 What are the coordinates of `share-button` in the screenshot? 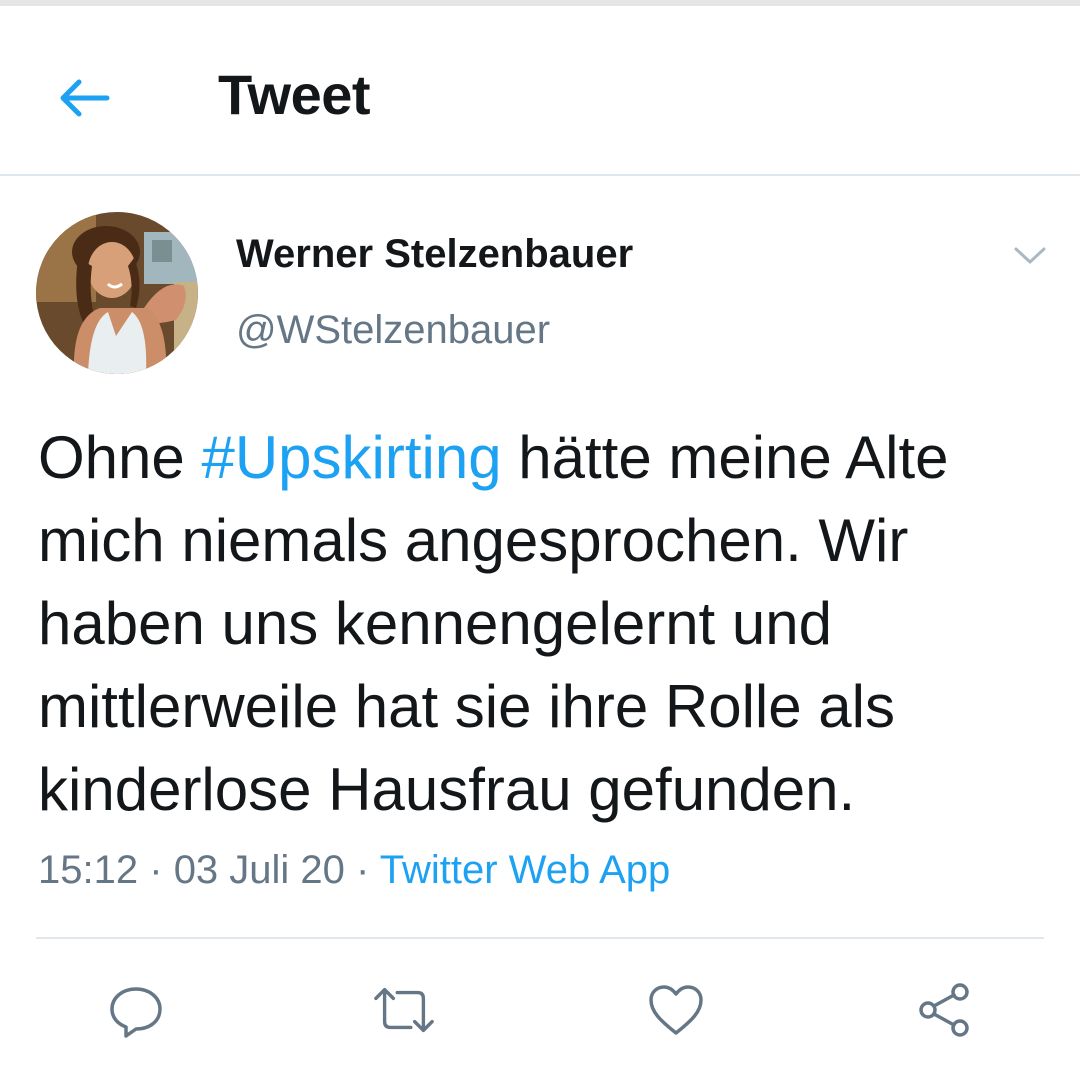 It's located at (944, 1010).